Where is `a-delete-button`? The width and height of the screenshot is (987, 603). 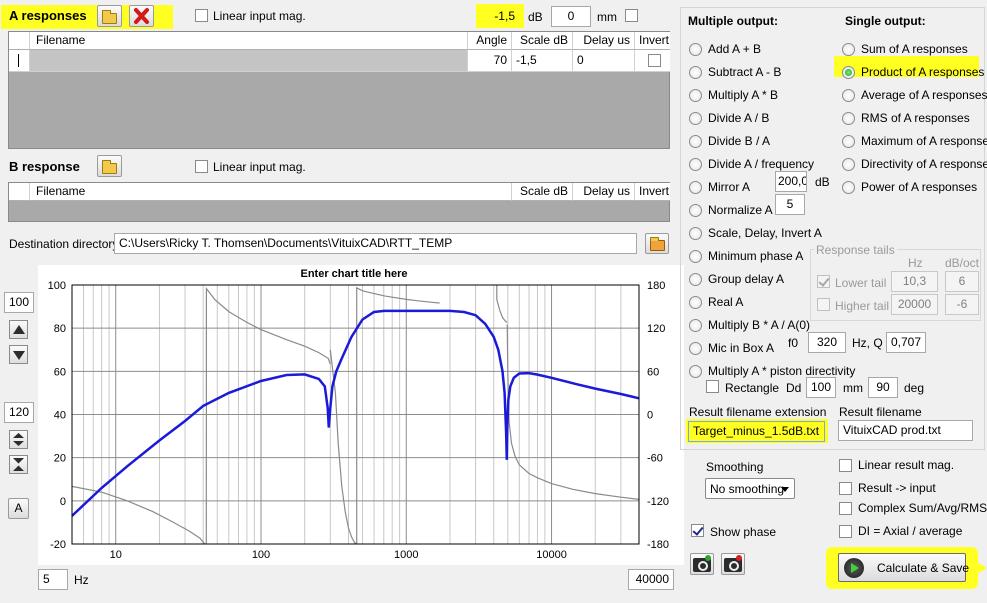
a-delete-button is located at coordinates (141, 16).